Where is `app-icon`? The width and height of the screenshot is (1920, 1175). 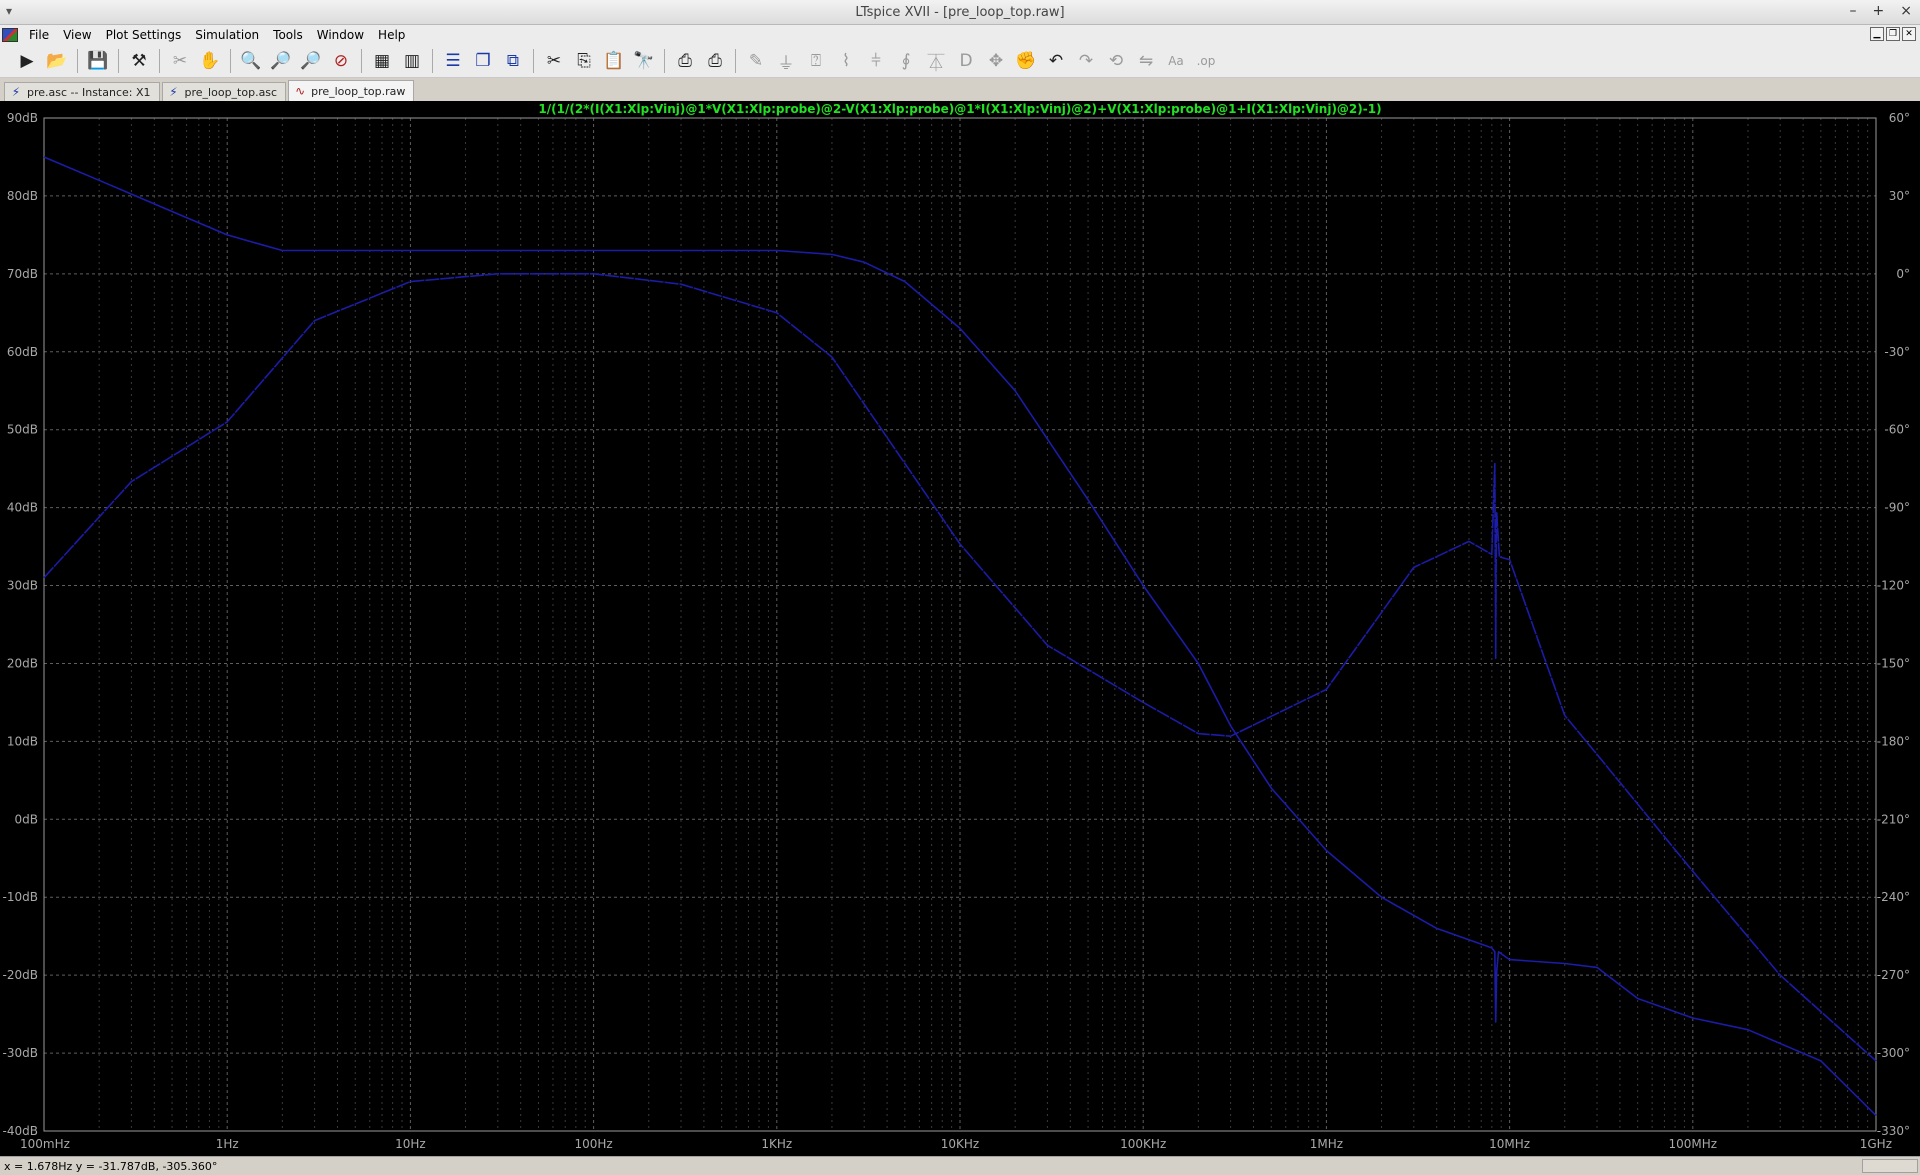
app-icon is located at coordinates (10, 35).